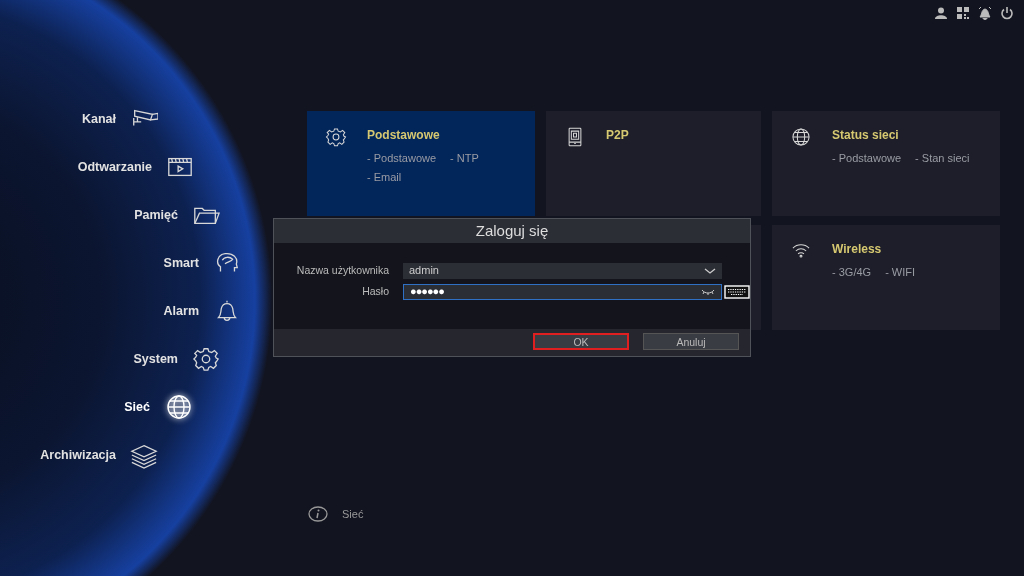 Image resolution: width=1024 pixels, height=576 pixels. What do you see at coordinates (581, 341) in the screenshot?
I see `dialog-button: OK` at bounding box center [581, 341].